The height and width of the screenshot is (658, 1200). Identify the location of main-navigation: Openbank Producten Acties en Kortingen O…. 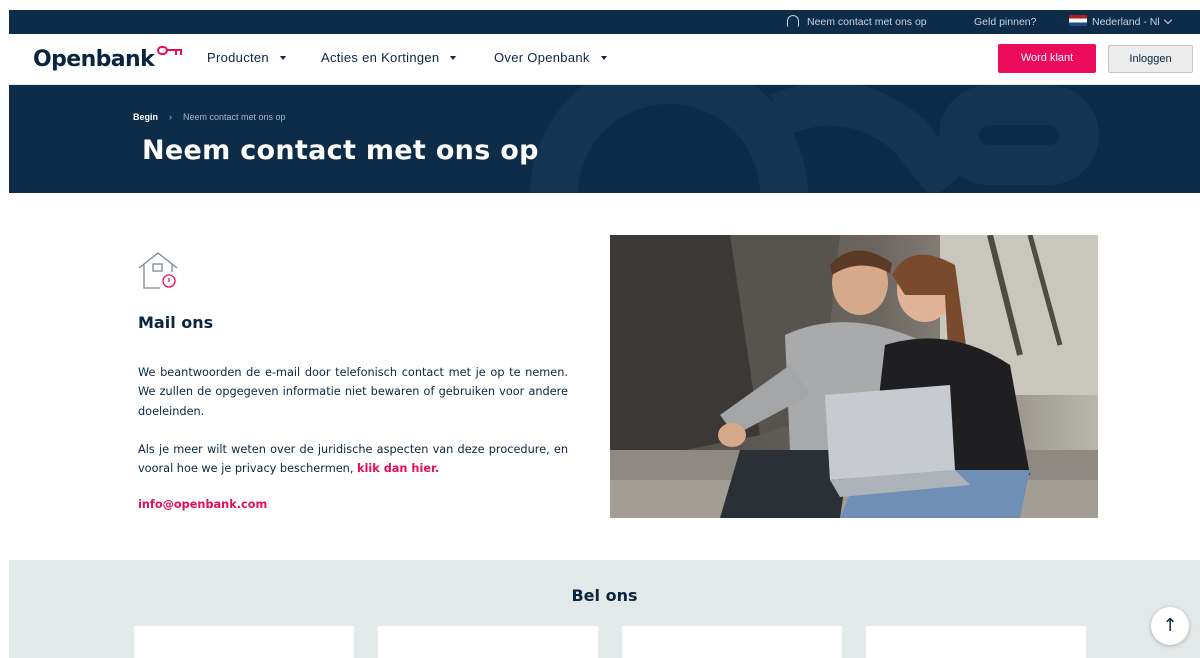
(604, 59).